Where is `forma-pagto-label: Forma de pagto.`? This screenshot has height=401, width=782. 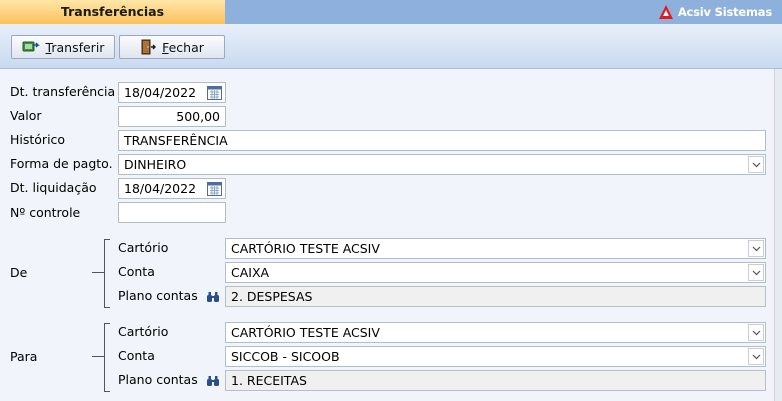
forma-pagto-label: Forma de pagto. is located at coordinates (61, 163).